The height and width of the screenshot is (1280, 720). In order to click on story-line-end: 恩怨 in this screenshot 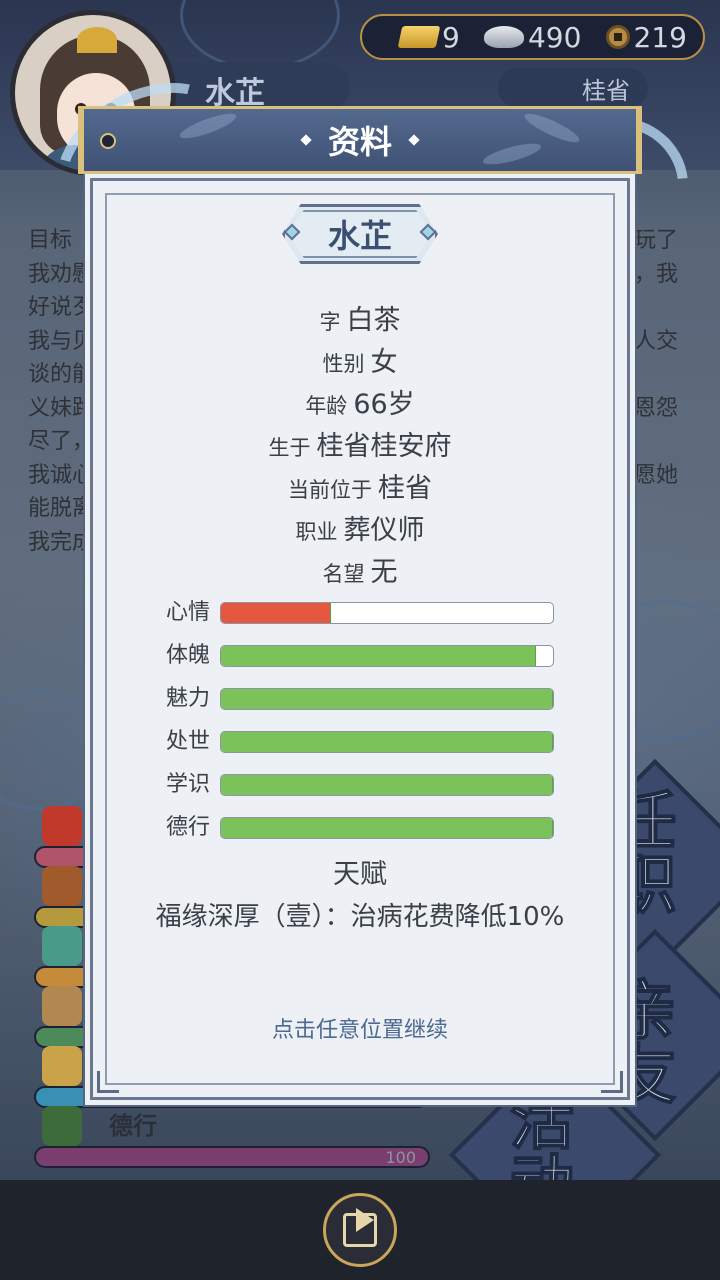, I will do `click(655, 408)`.